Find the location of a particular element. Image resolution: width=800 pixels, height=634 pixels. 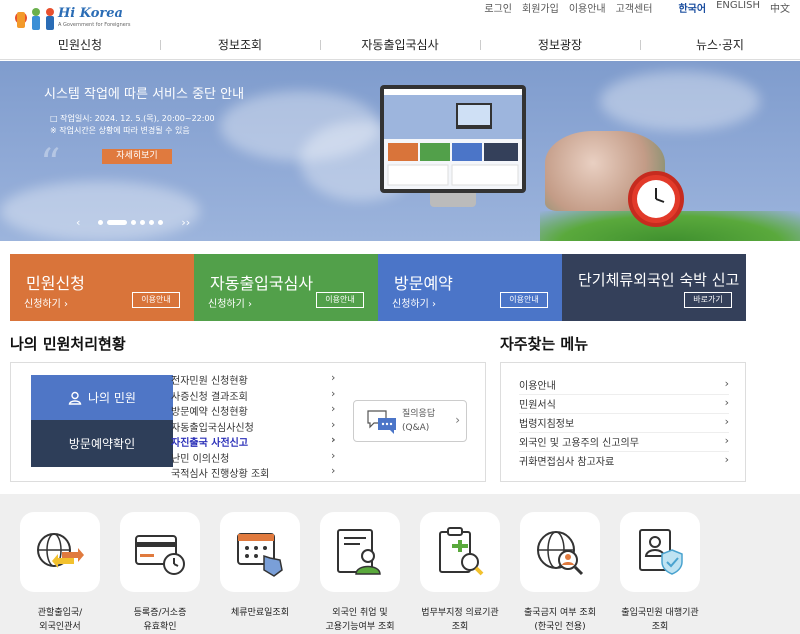

globe-person-search-icon is located at coordinates (560, 553).